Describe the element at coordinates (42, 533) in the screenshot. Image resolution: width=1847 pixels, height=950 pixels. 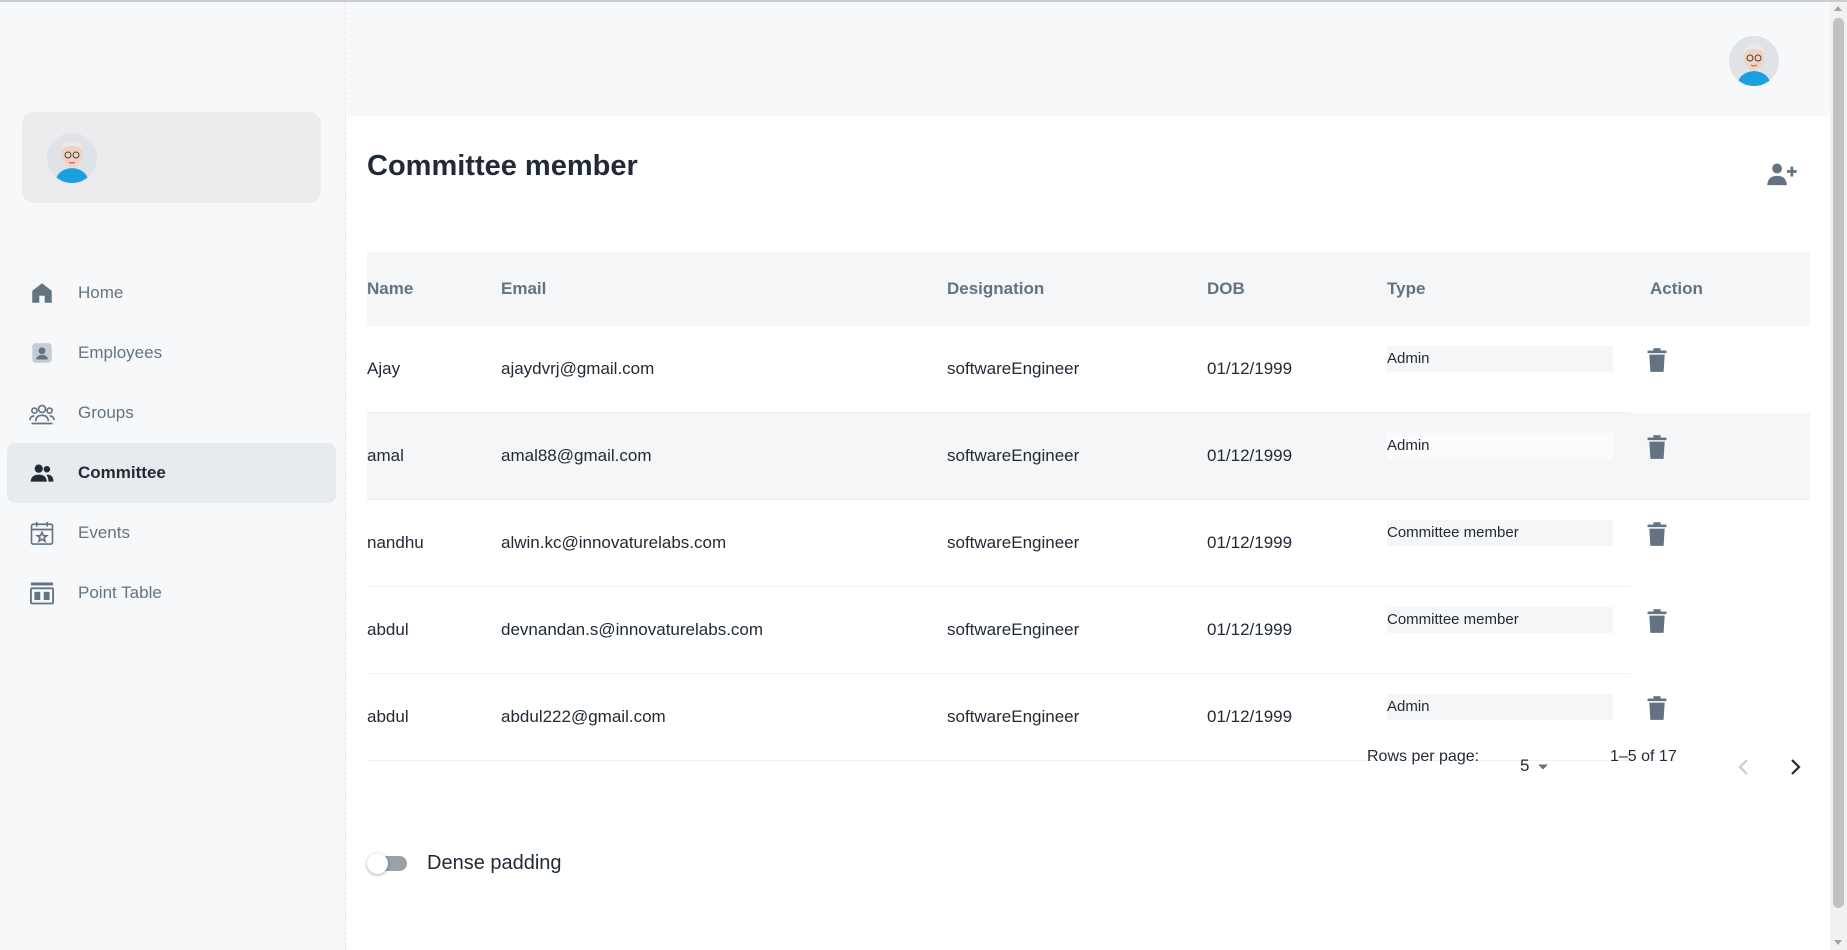
I see `calendar-star-icon` at that location.